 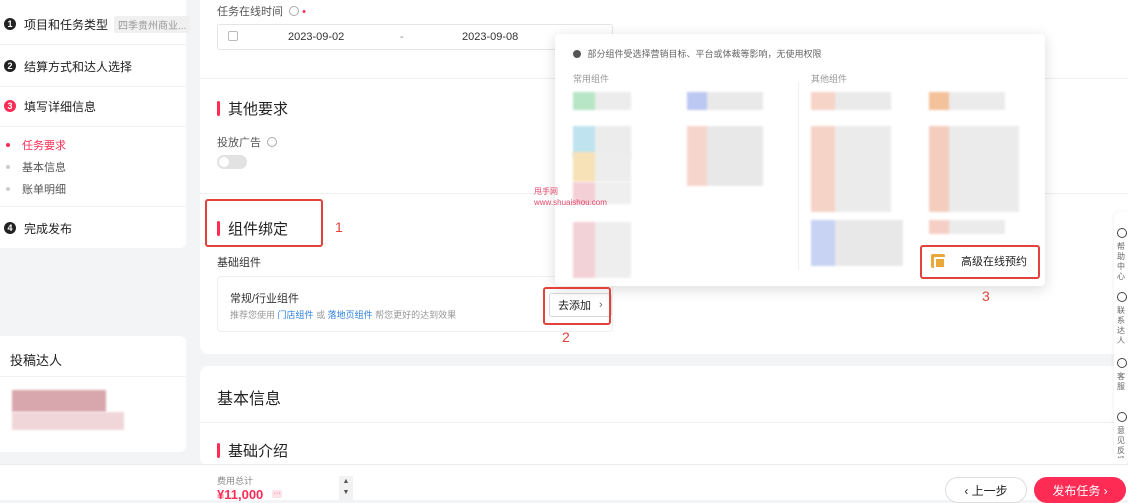 I want to click on talent-avatar-blurred, so click(x=59, y=401).